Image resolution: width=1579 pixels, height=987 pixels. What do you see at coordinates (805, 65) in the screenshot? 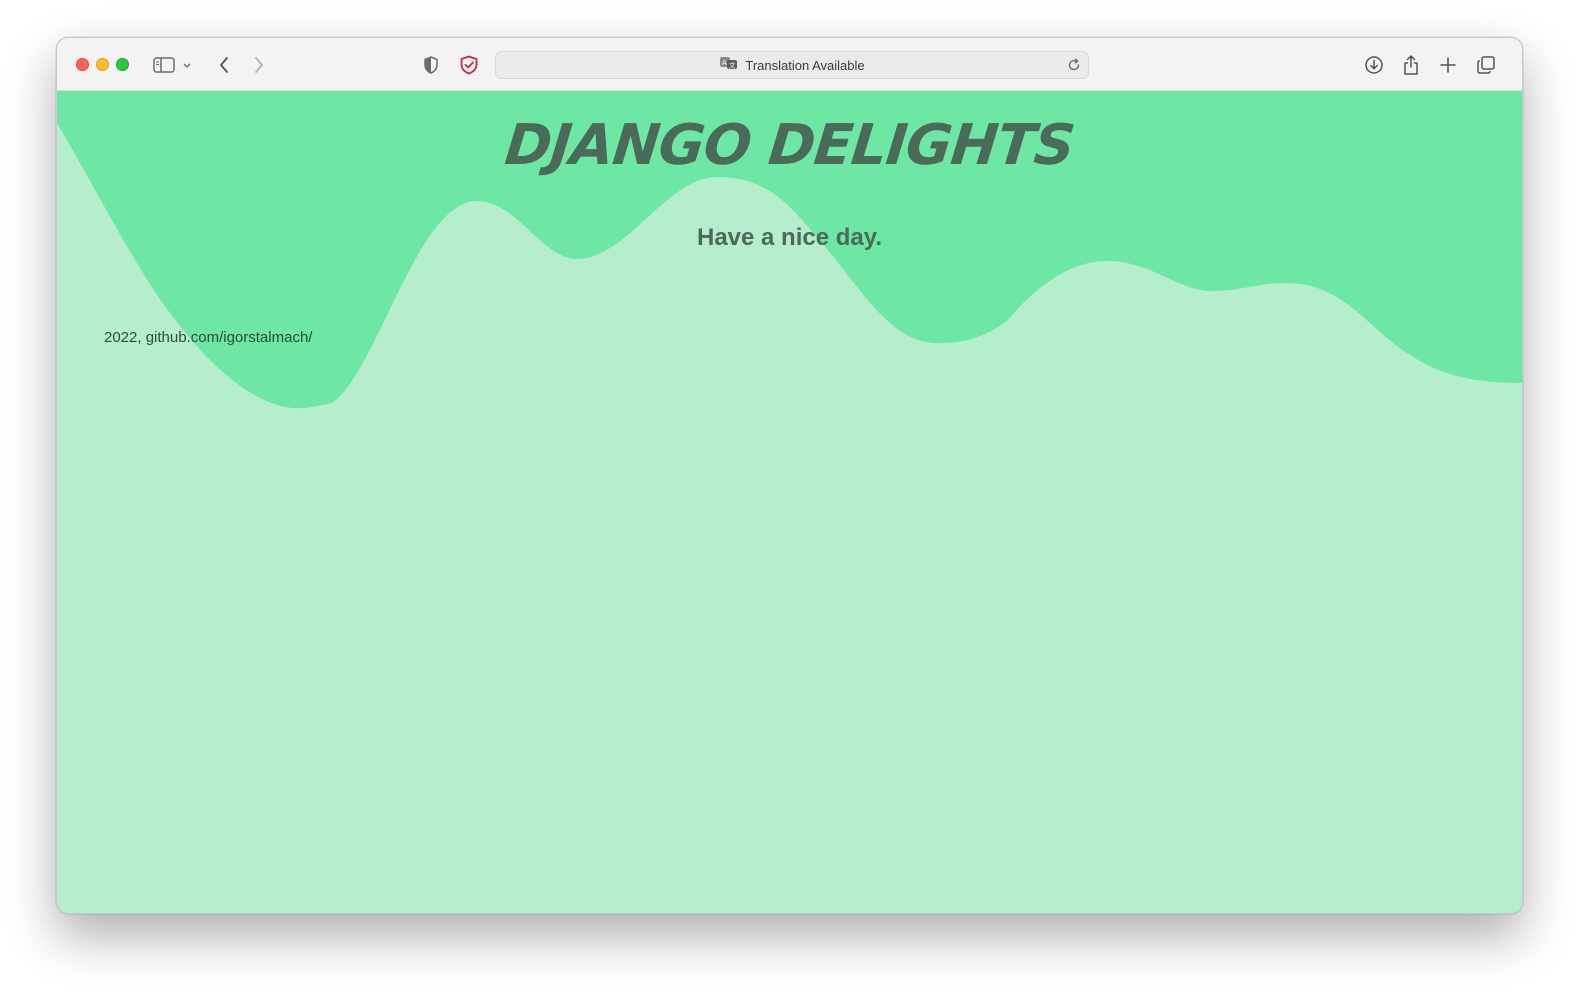
I see `address-text: Translation Available` at bounding box center [805, 65].